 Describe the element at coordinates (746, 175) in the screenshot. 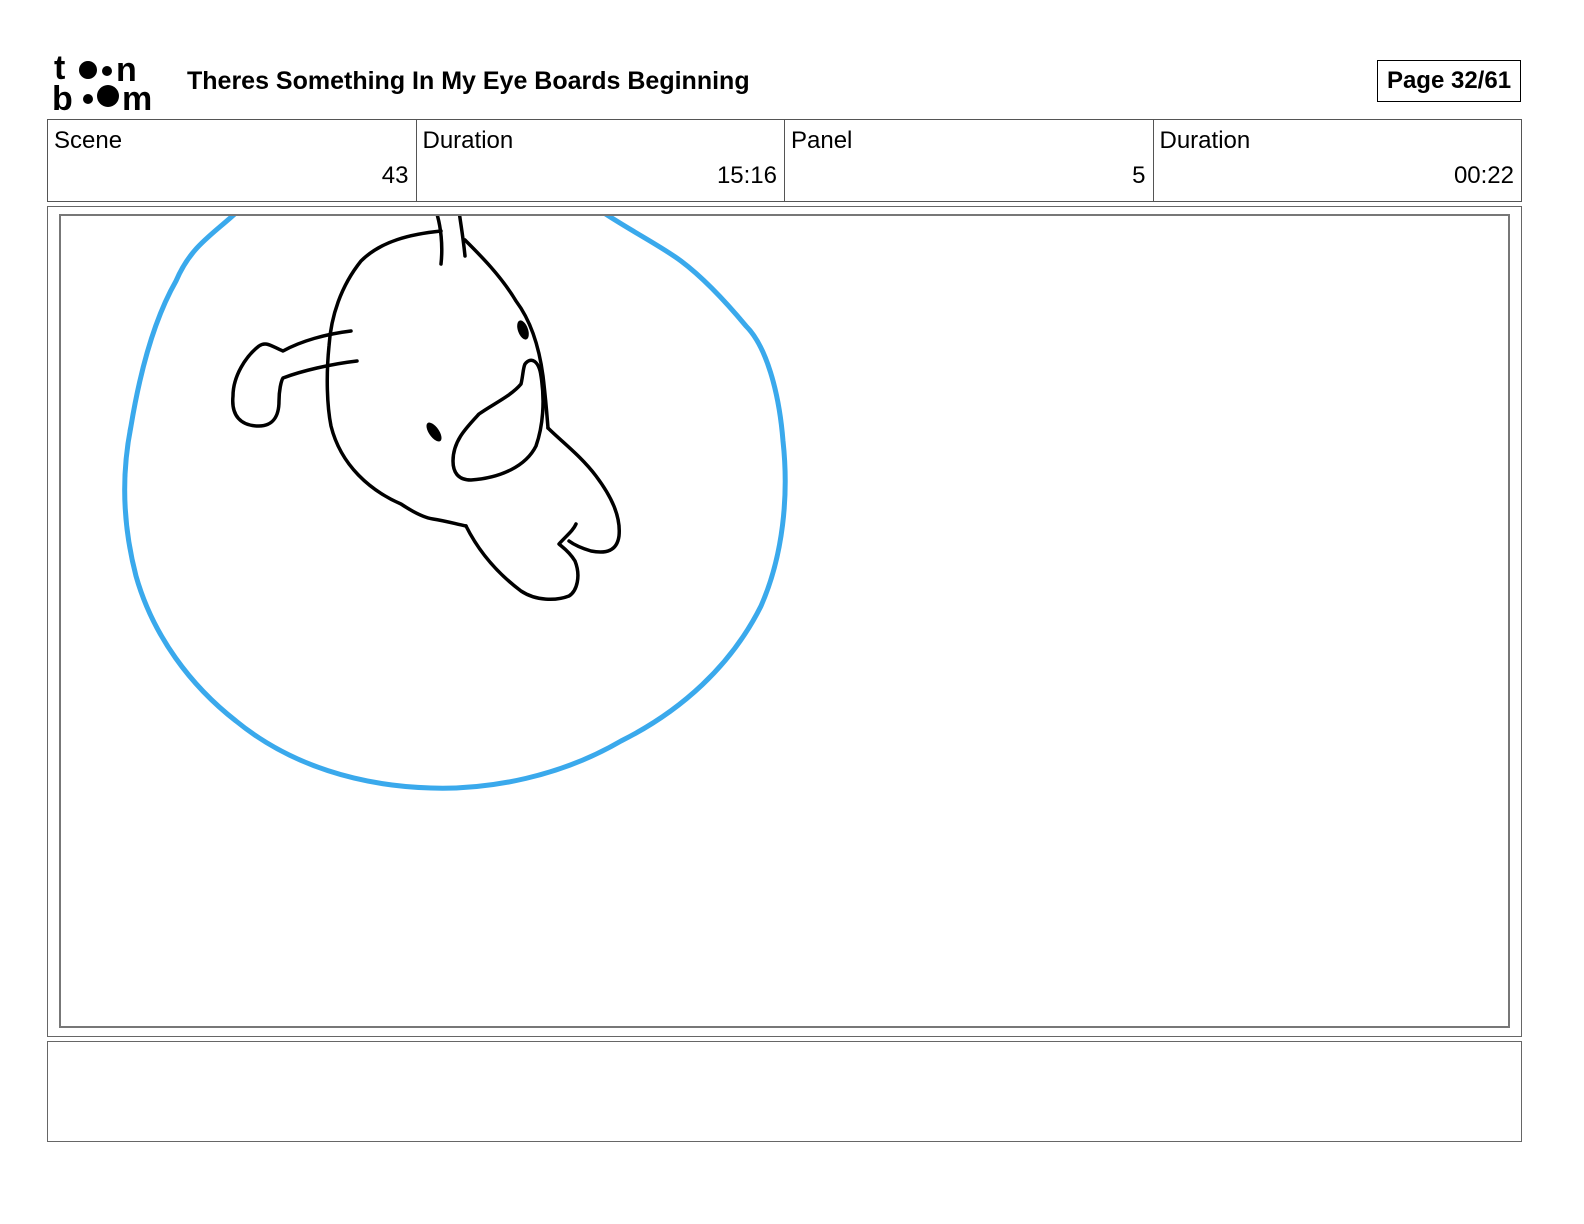

I see `scene-duration-value: 15:16` at that location.